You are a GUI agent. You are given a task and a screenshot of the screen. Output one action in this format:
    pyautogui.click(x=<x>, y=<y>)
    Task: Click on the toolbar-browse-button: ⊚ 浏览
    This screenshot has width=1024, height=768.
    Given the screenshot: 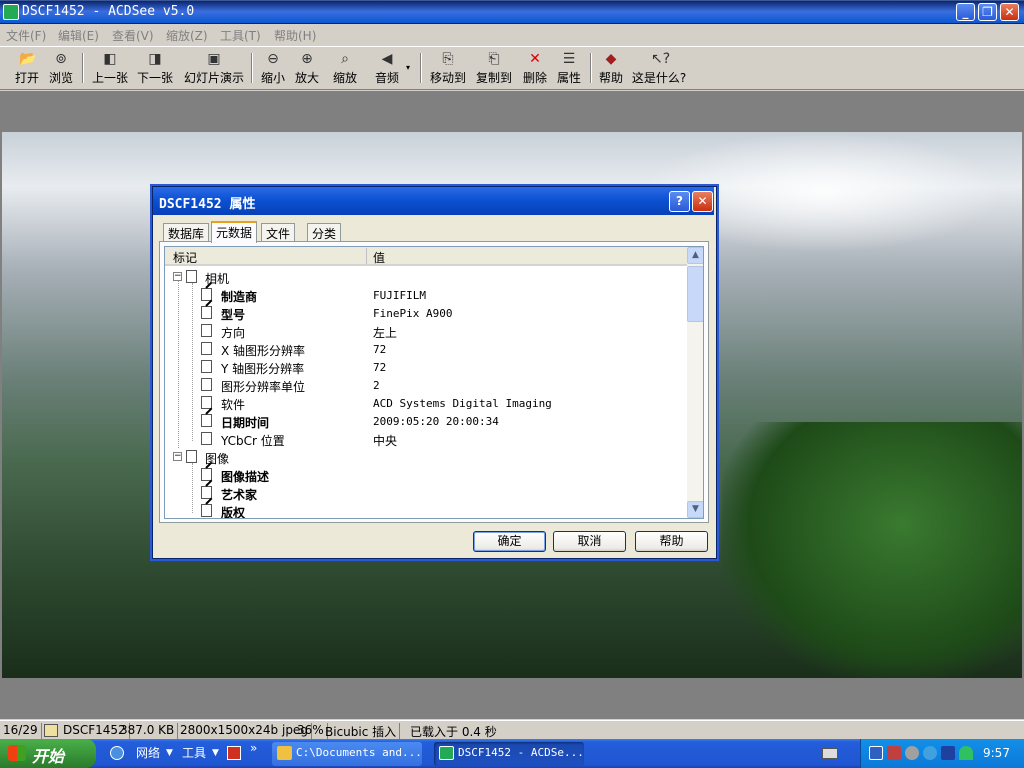 What is the action you would take?
    pyautogui.click(x=61, y=70)
    